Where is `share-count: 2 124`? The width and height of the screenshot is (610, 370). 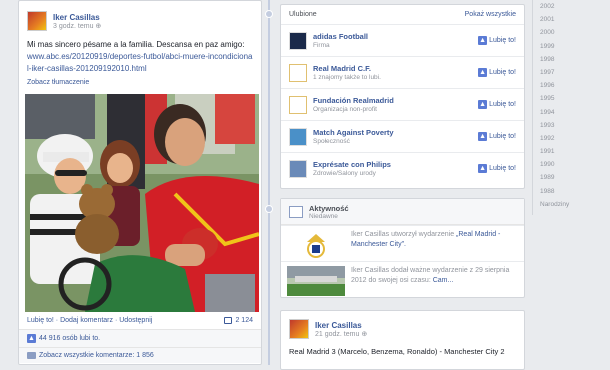 share-count: 2 124 is located at coordinates (244, 320).